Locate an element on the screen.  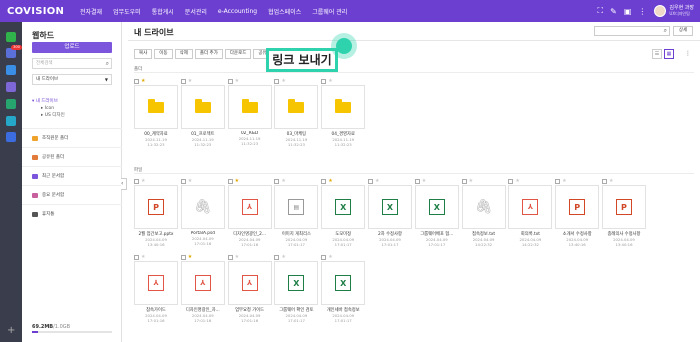
file-card: ★ ▤ 이미지 게최리스 2024.04.09 17:01:17 is located at coordinates (296, 212).